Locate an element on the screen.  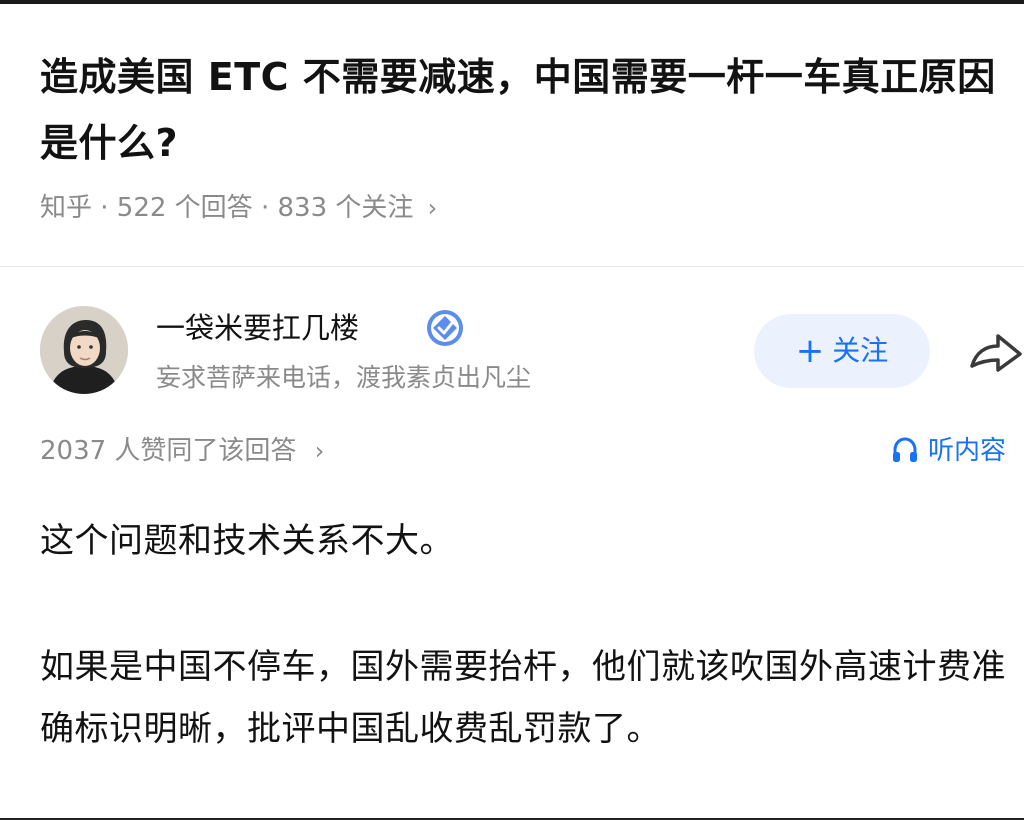
listen-label: 听内容 is located at coordinates (967, 451).